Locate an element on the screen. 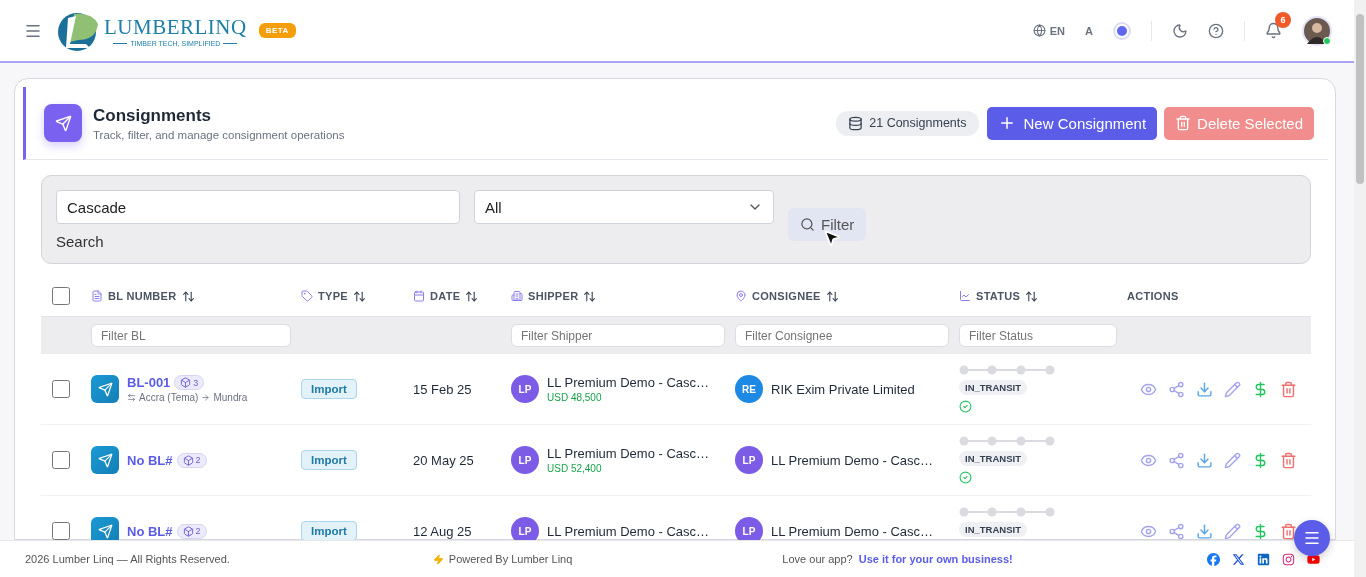 The height and width of the screenshot is (577, 1366). select-all-checkbox is located at coordinates (61, 296).